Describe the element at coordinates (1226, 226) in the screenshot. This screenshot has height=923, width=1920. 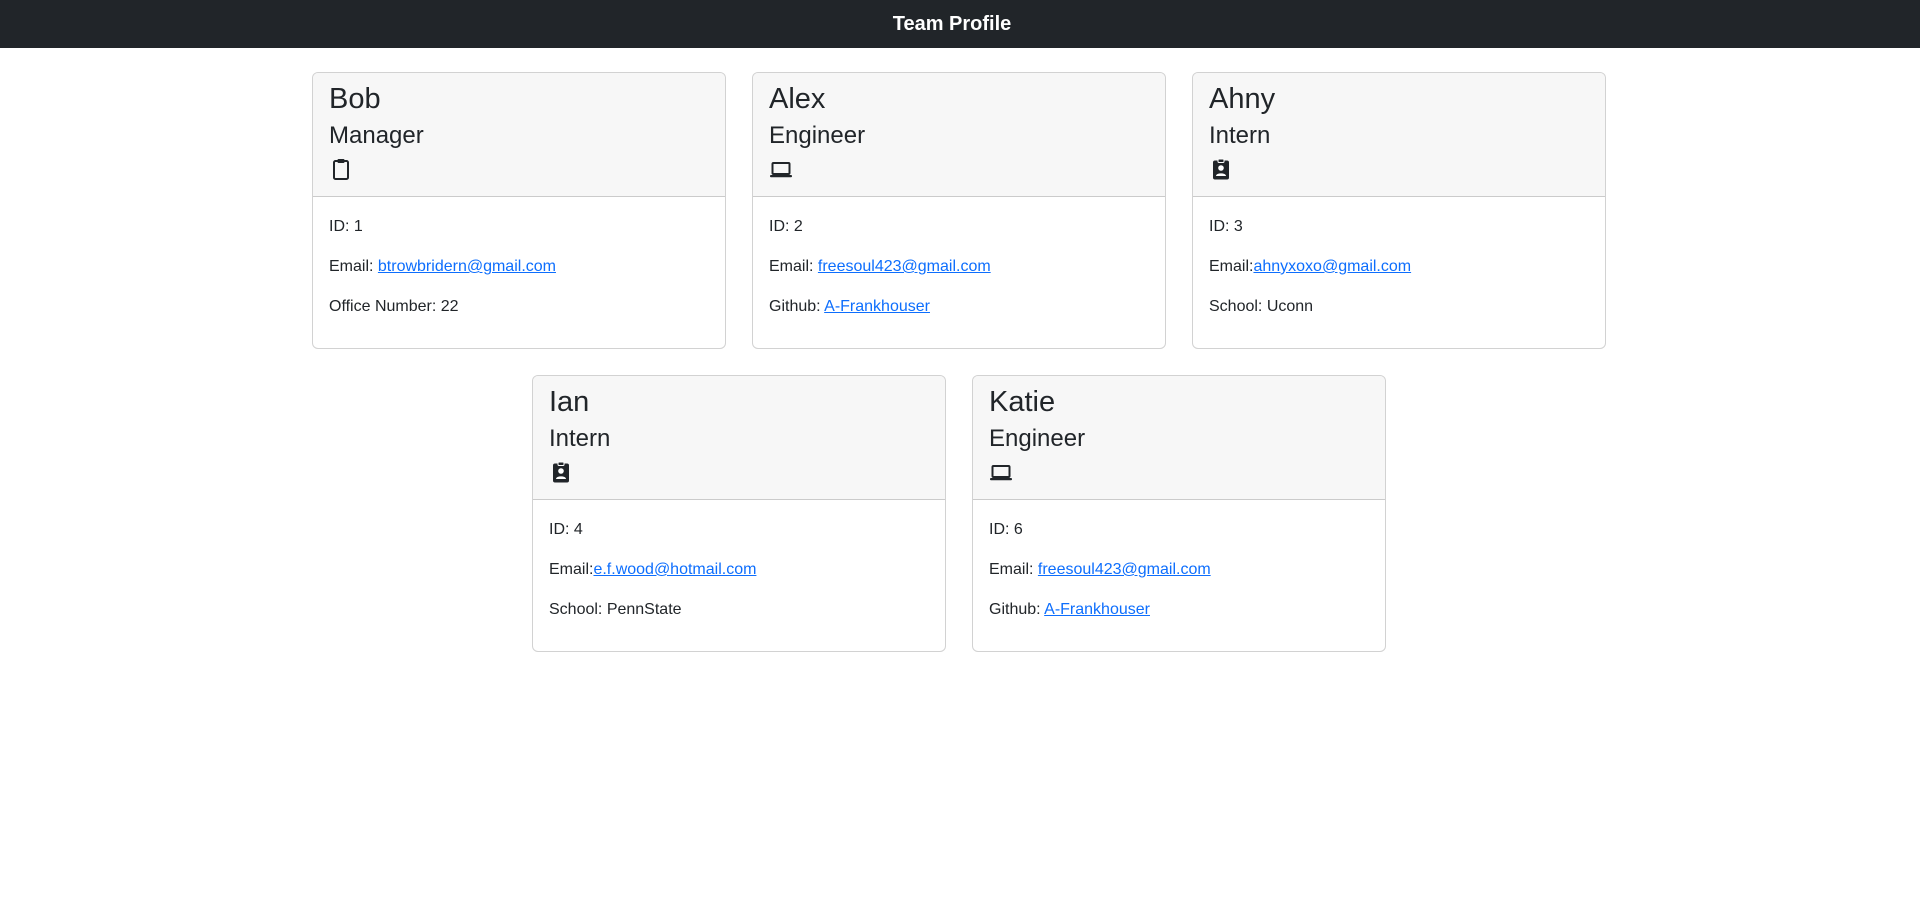
I see `employee-id: ID: 3` at that location.